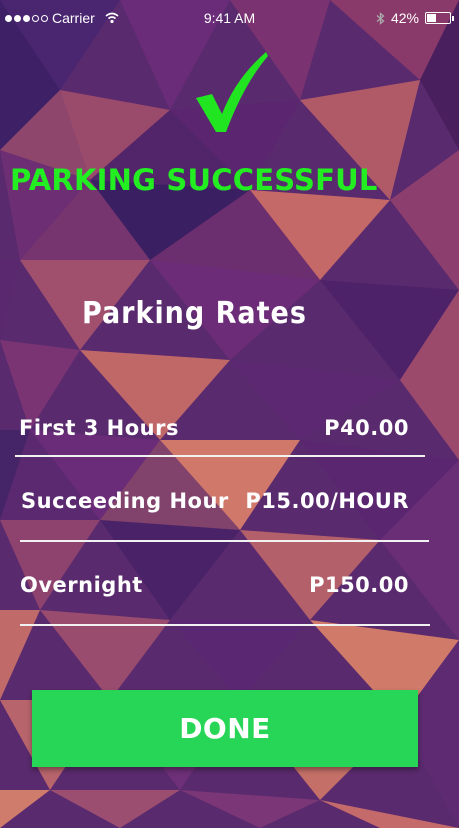 Image resolution: width=459 pixels, height=828 pixels. Describe the element at coordinates (432, 18) in the screenshot. I see `battery-level` at that location.